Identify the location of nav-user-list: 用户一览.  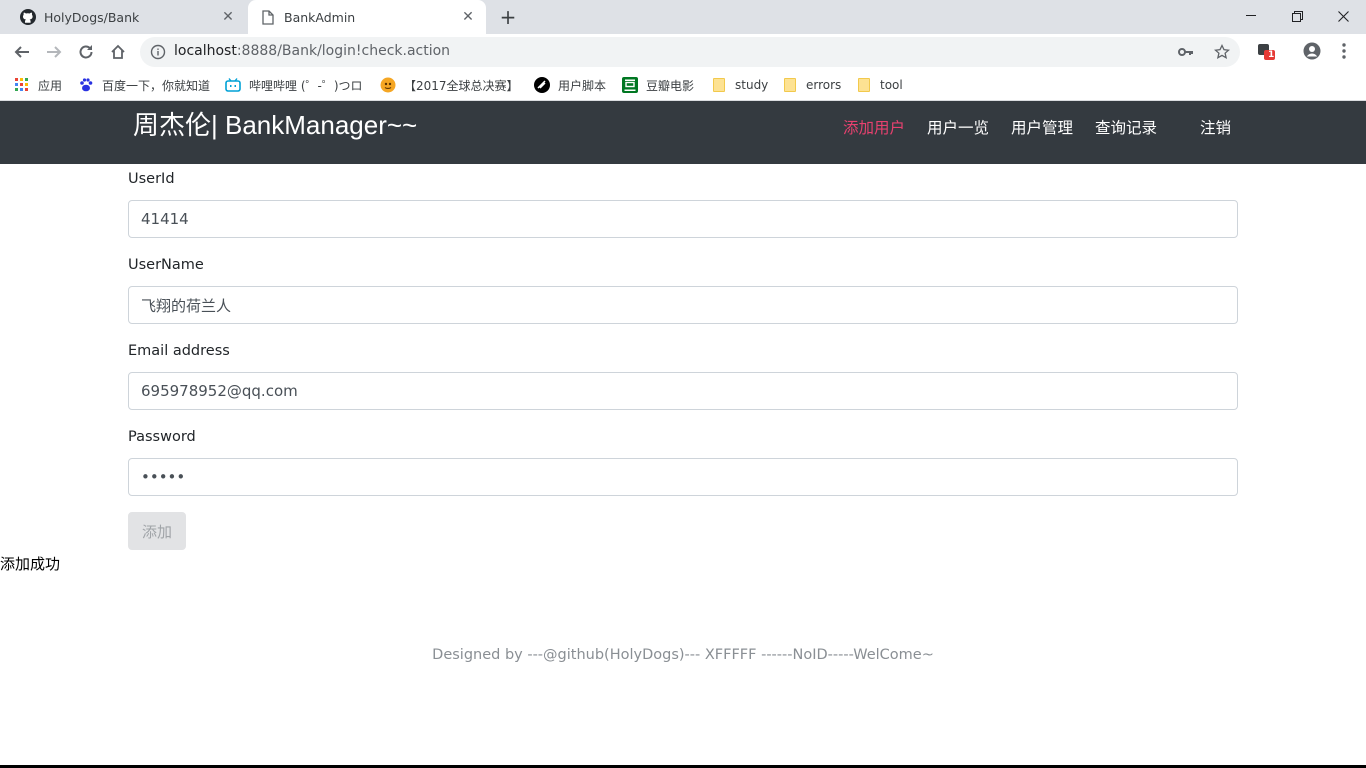
(958, 127).